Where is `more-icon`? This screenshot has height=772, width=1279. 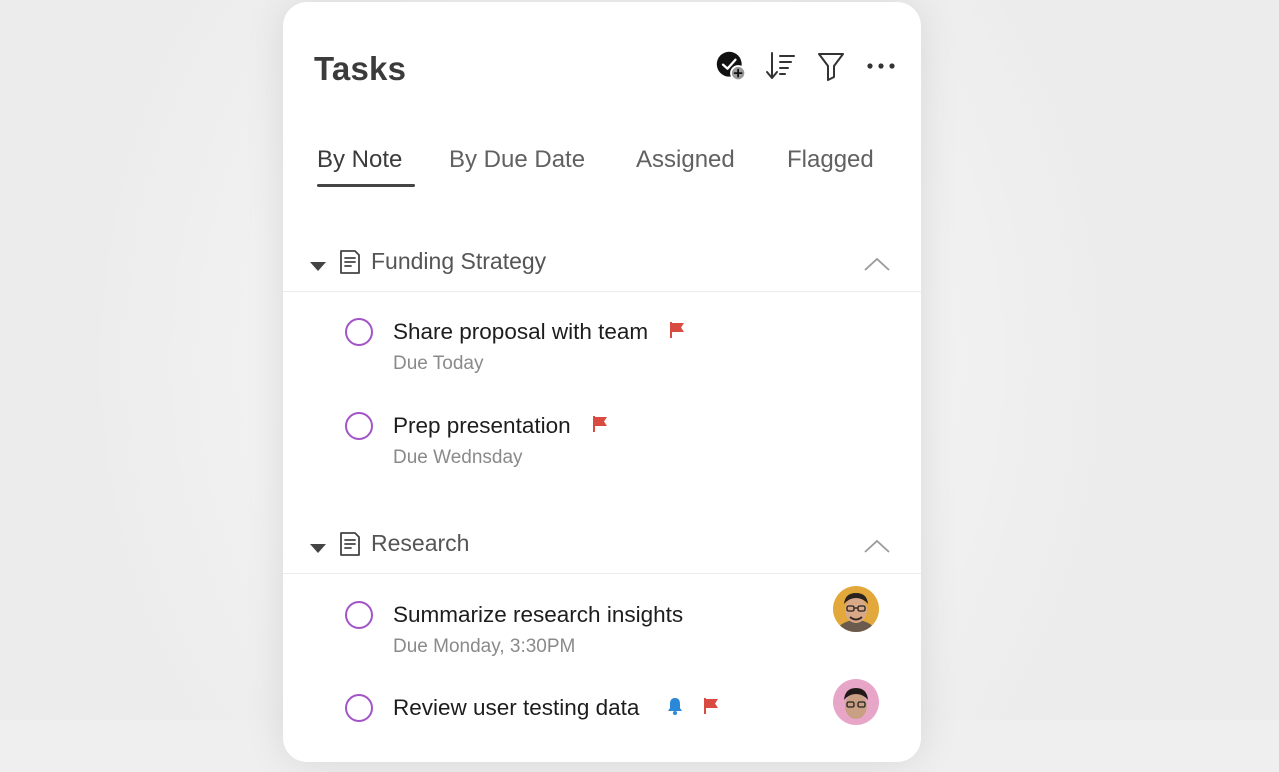
more-icon is located at coordinates (881, 66).